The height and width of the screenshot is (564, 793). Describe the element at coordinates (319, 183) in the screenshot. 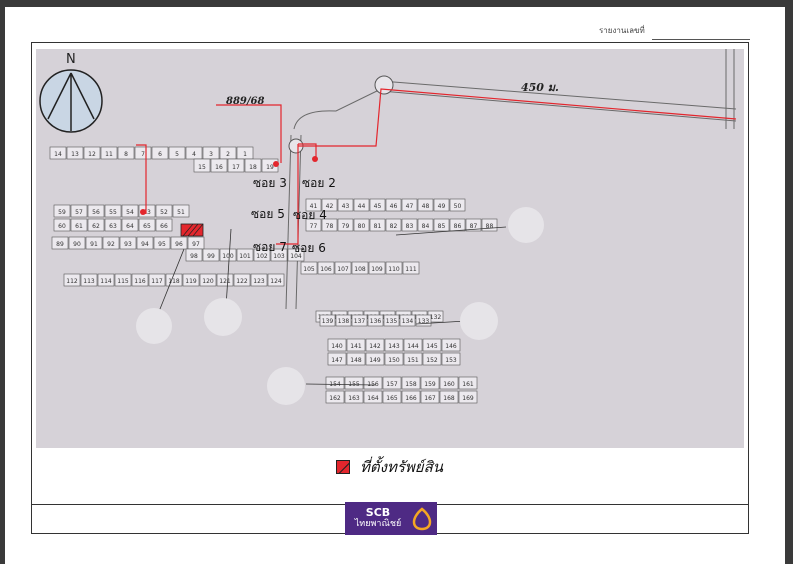

I see `soi-label-2: ซอย 2` at that location.